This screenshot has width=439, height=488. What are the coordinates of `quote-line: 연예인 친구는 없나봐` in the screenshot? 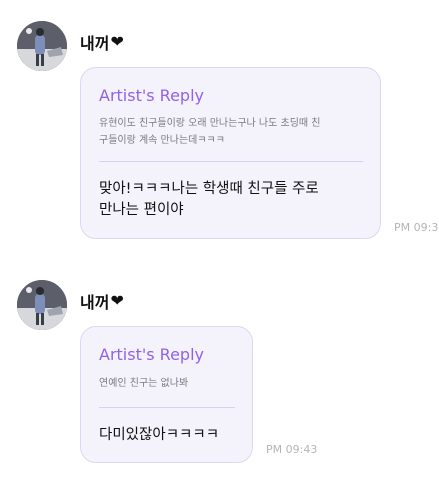 It's located at (144, 383).